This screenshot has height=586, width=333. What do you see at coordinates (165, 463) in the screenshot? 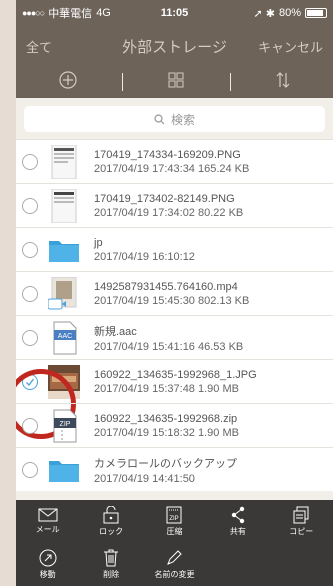
I see `file-name: カメラロールのバックアップ` at bounding box center [165, 463].